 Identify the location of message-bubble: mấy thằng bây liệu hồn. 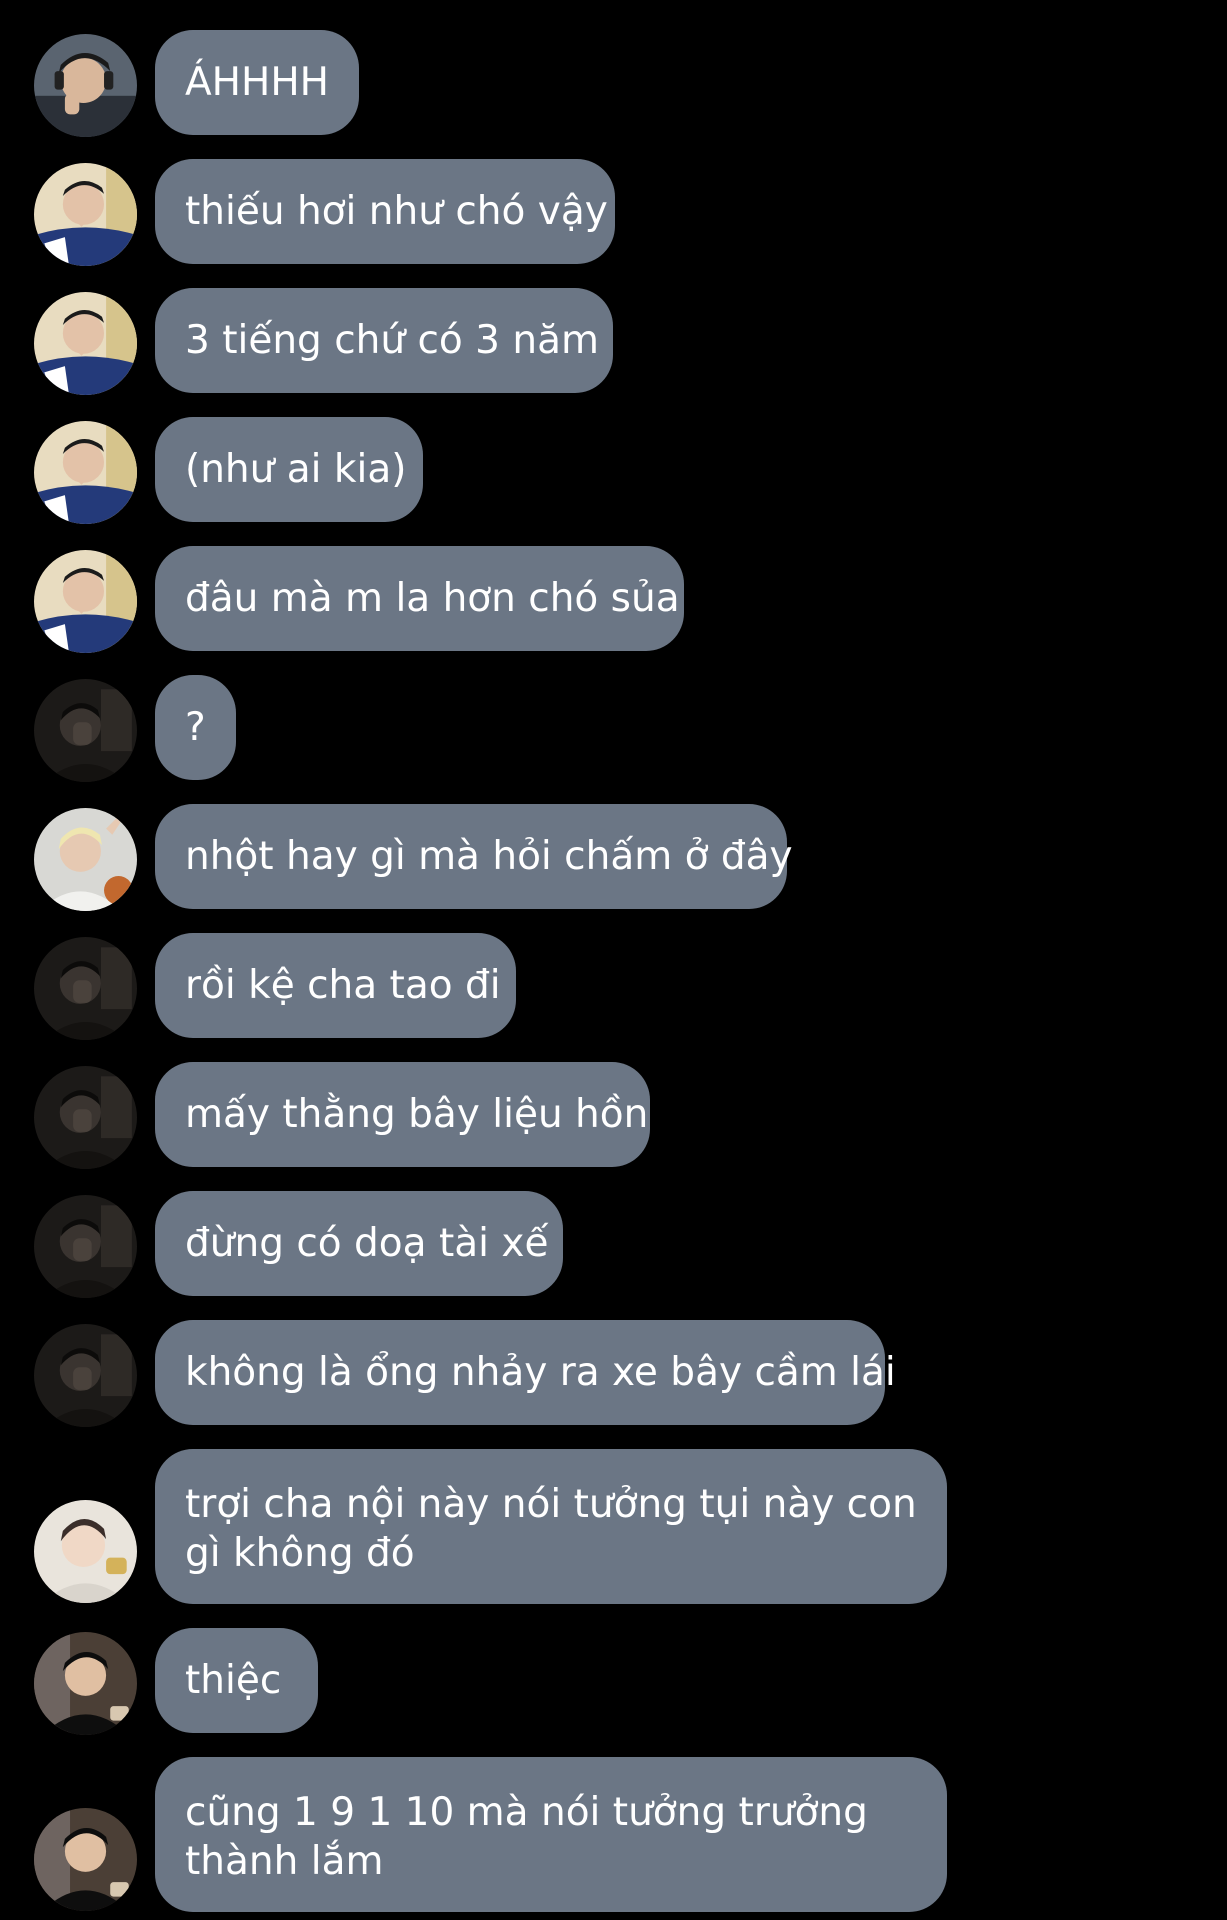
(402, 1114).